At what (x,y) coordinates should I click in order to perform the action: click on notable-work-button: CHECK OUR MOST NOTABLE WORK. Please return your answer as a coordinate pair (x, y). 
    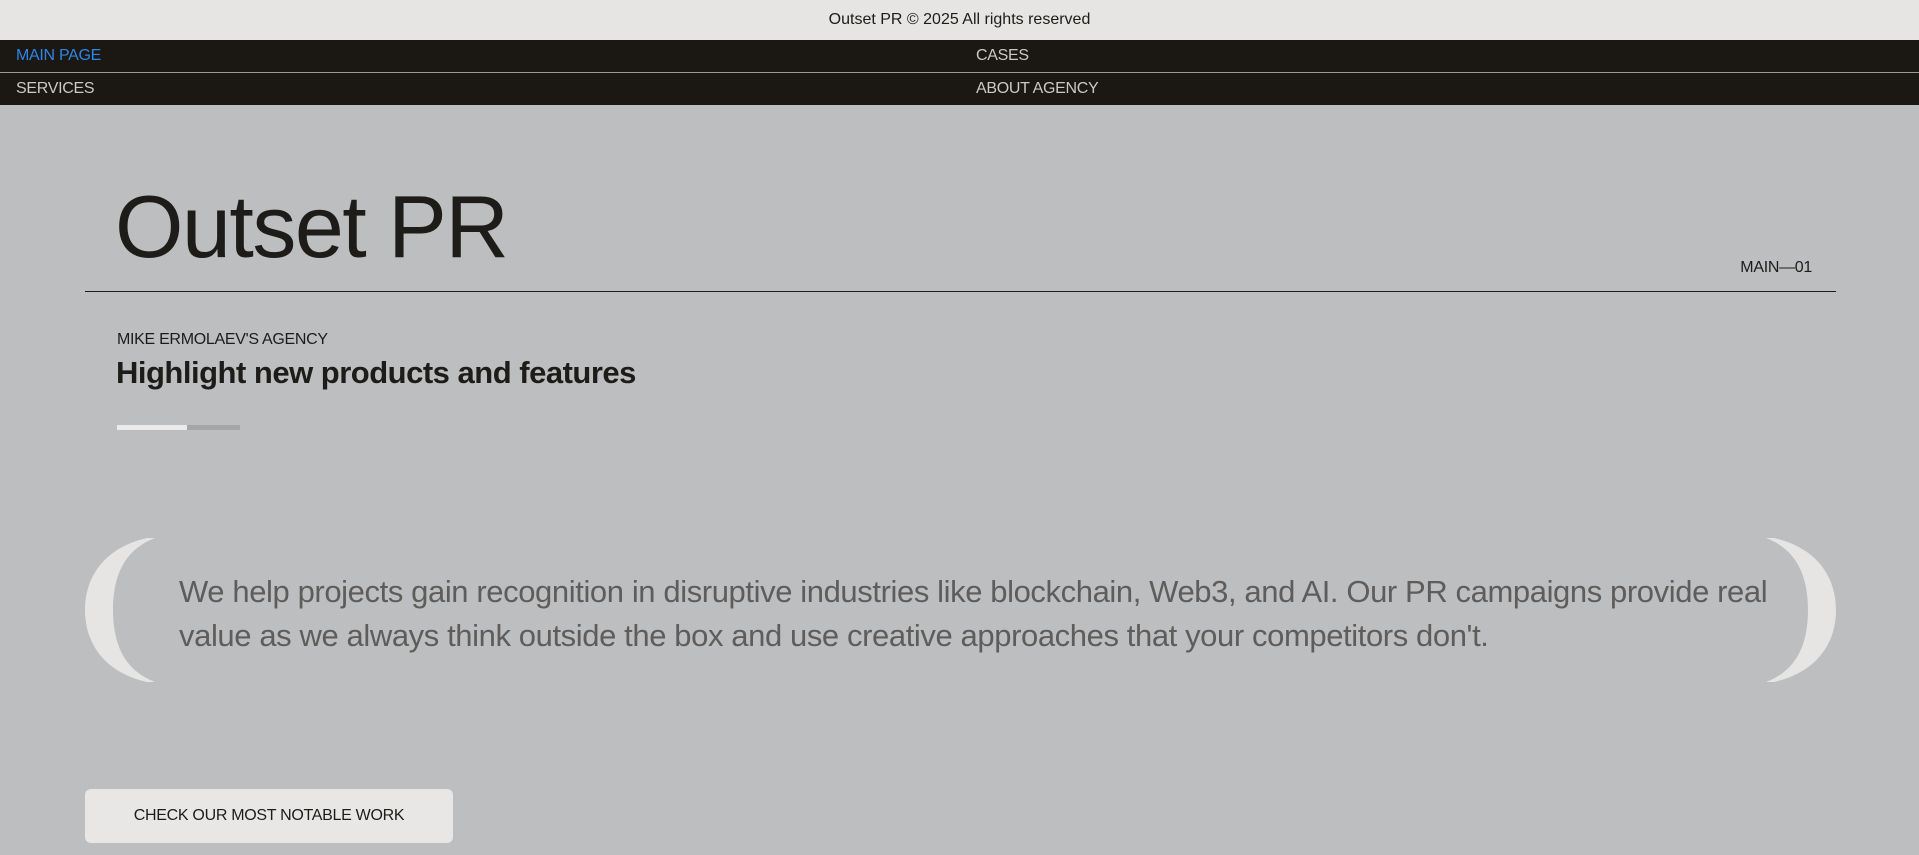
    Looking at the image, I should click on (269, 816).